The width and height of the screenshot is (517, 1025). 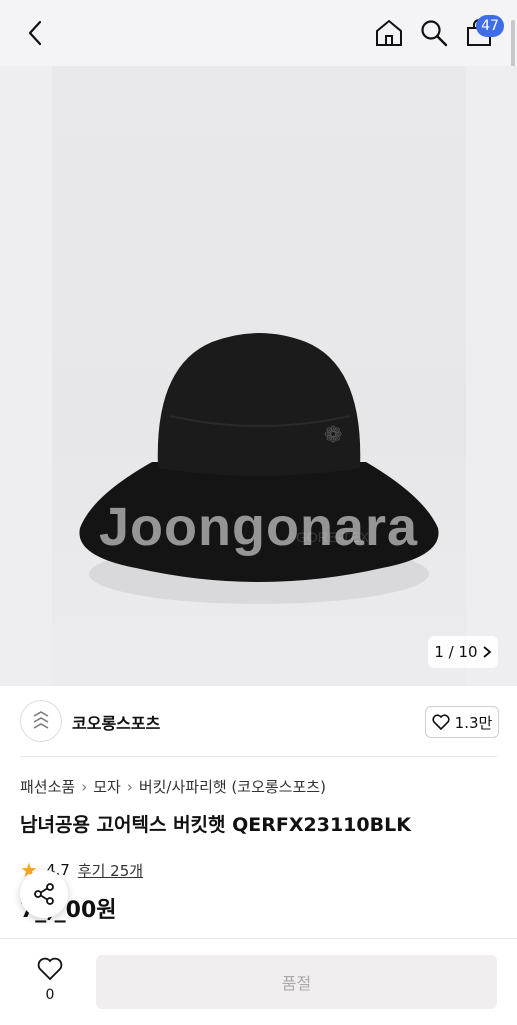 I want to click on back-button, so click(x=35, y=33).